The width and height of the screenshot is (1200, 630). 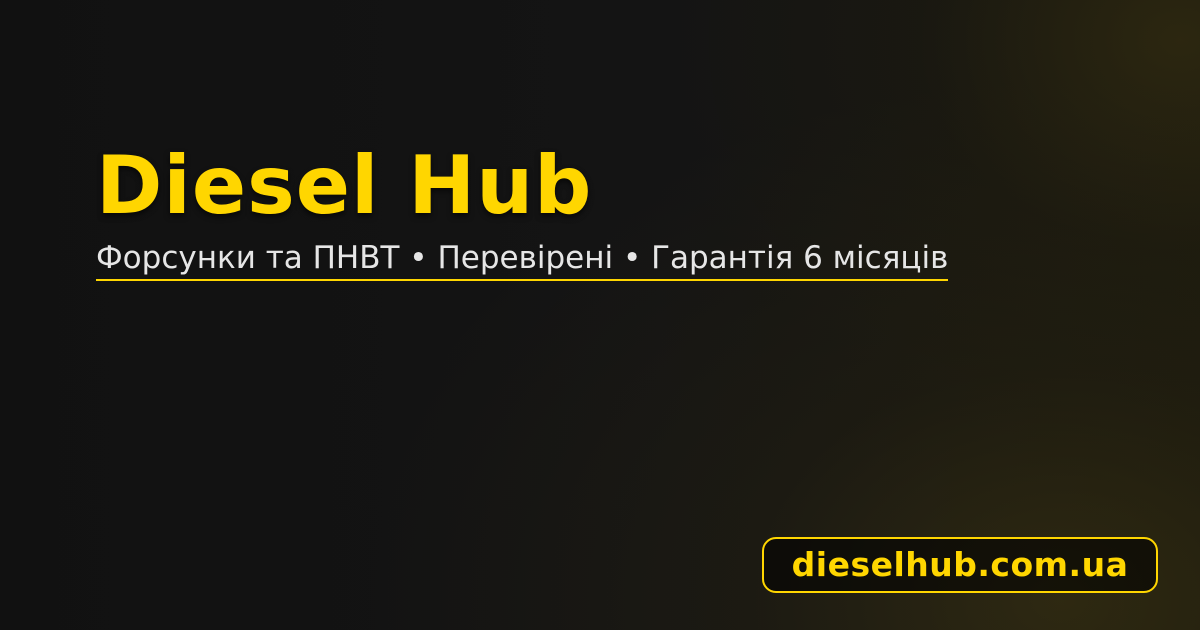 I want to click on domain-text: dieselhub.com.ua, so click(x=960, y=564).